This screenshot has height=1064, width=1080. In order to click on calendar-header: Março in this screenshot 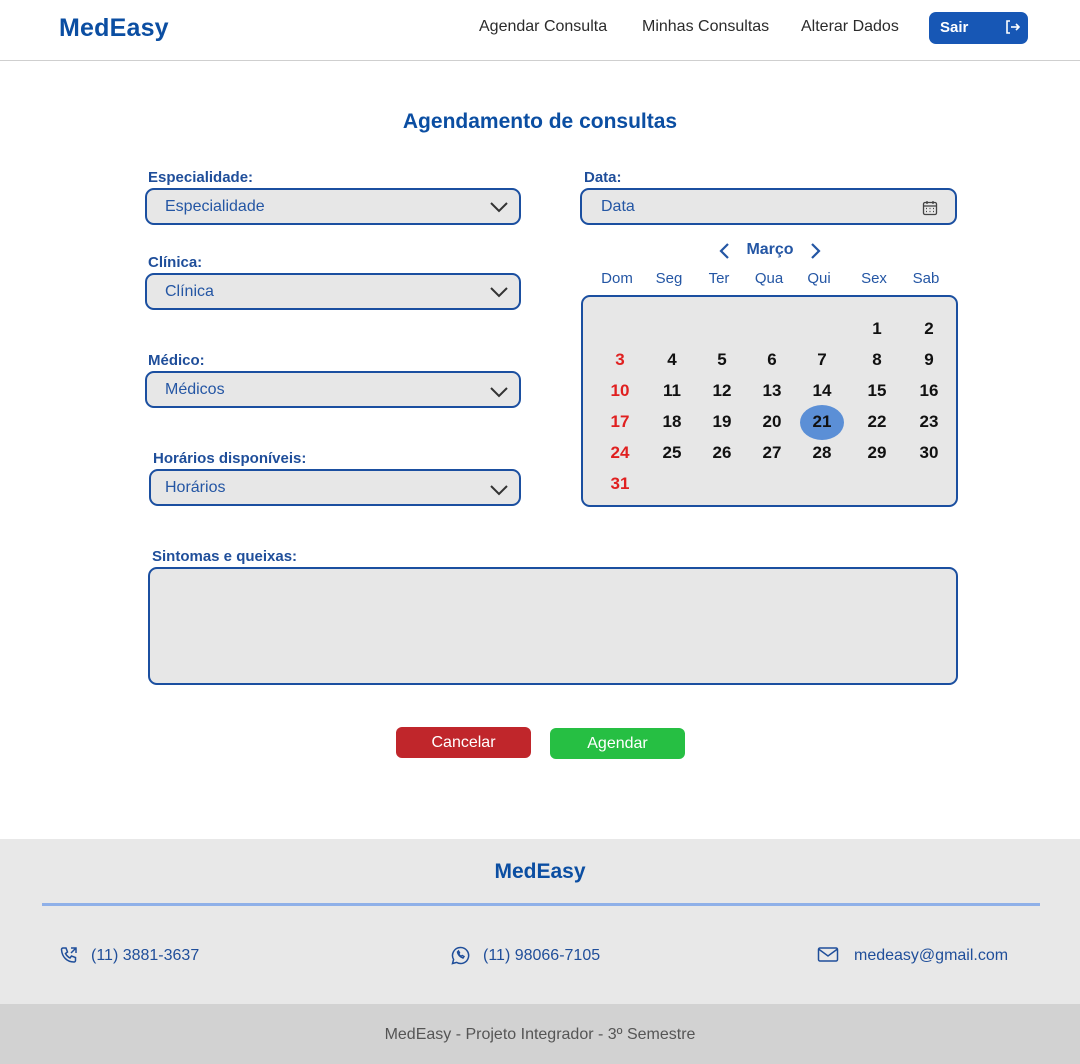, I will do `click(770, 251)`.